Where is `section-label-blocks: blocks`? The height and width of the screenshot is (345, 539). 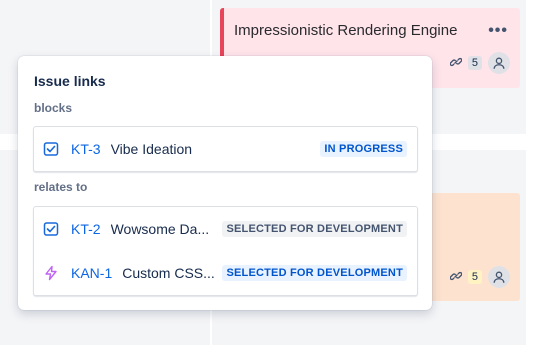 section-label-blocks: blocks is located at coordinates (53, 108).